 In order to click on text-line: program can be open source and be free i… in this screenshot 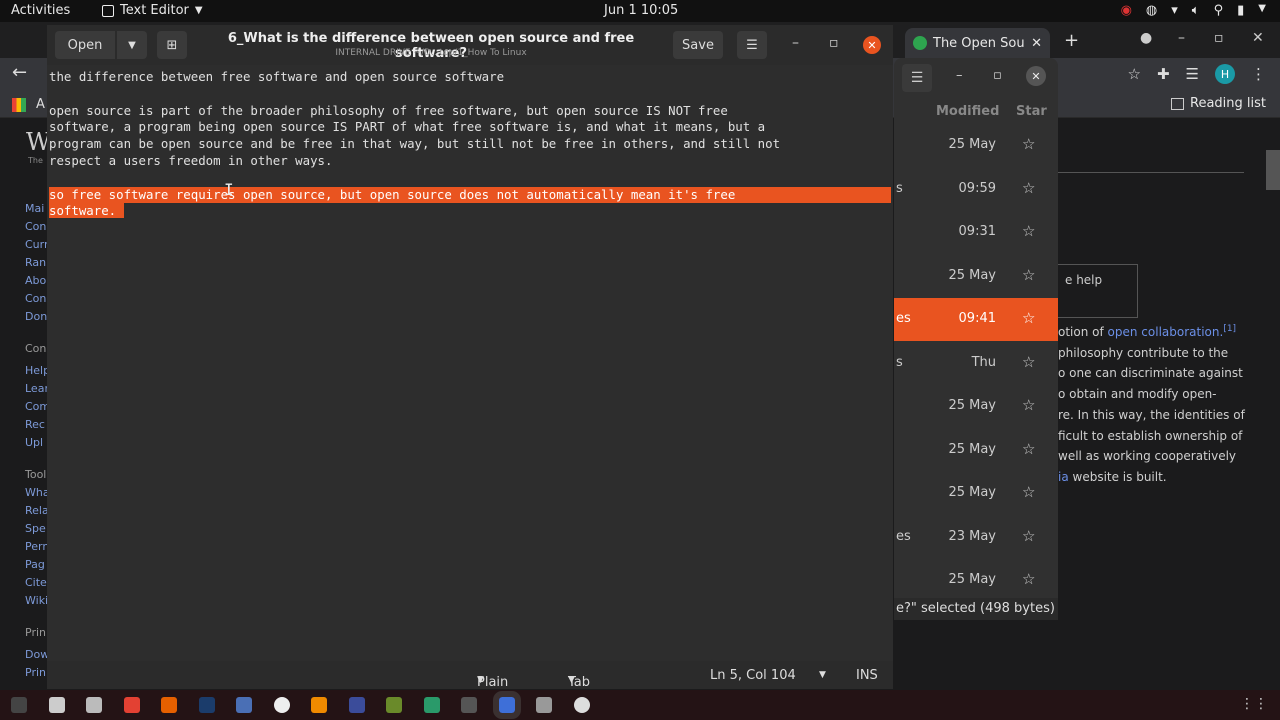, I will do `click(470, 144)`.